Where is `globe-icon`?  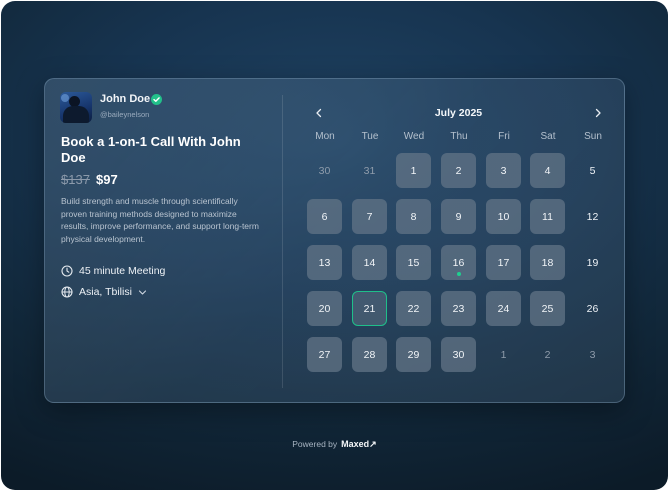
globe-icon is located at coordinates (67, 292).